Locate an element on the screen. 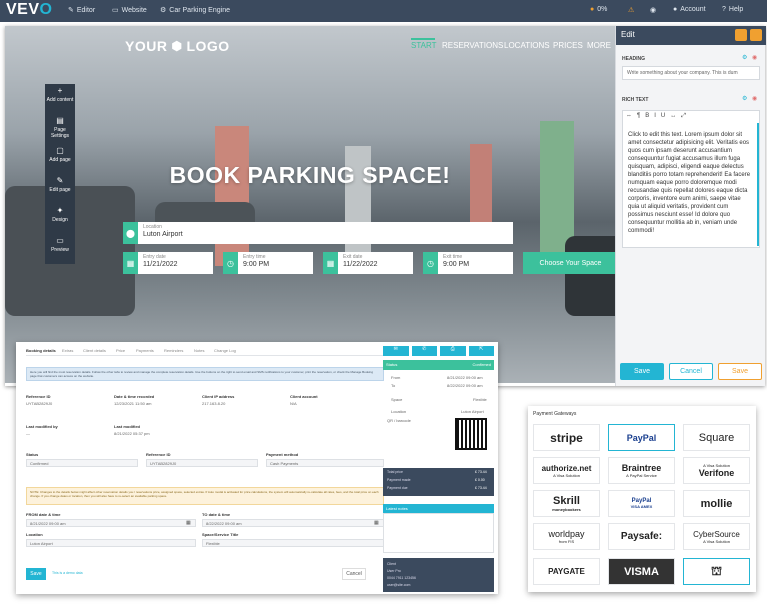 The image size is (767, 613). gateway-cybersource: CyberSource A Visa Solution is located at coordinates (716, 536).